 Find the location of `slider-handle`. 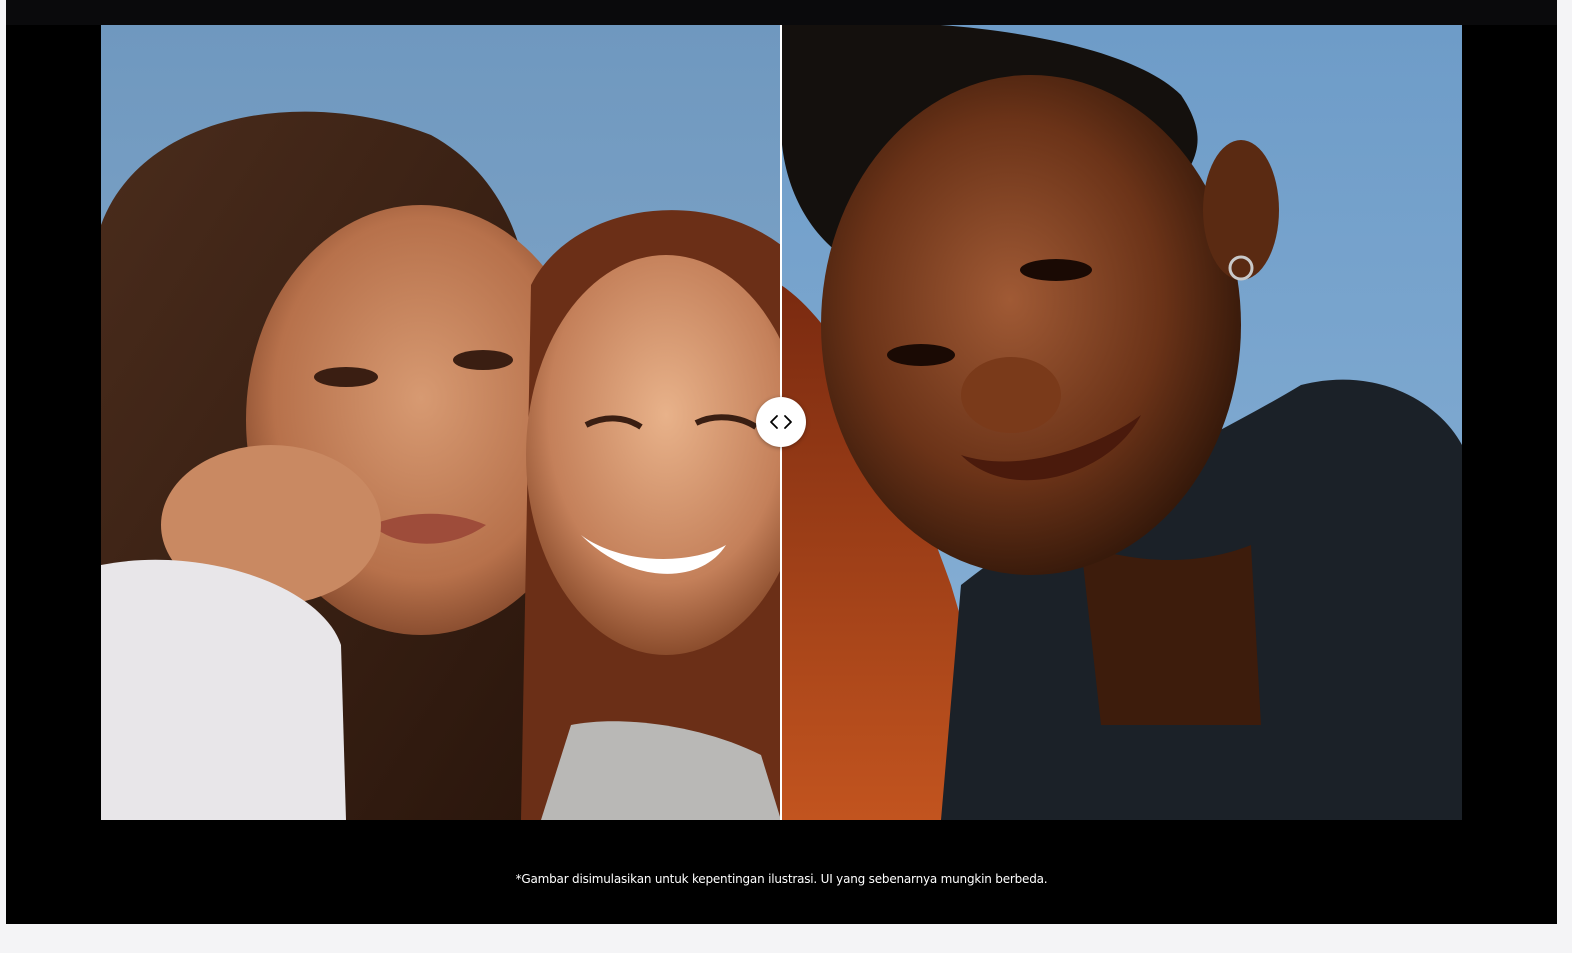

slider-handle is located at coordinates (781, 422).